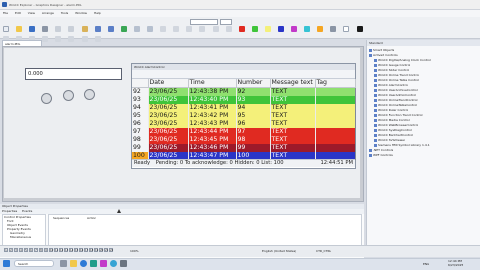 This screenshot has width=480, height=270. Describe the element at coordinates (215, 29) in the screenshot. I see `align-center-icon` at that location.